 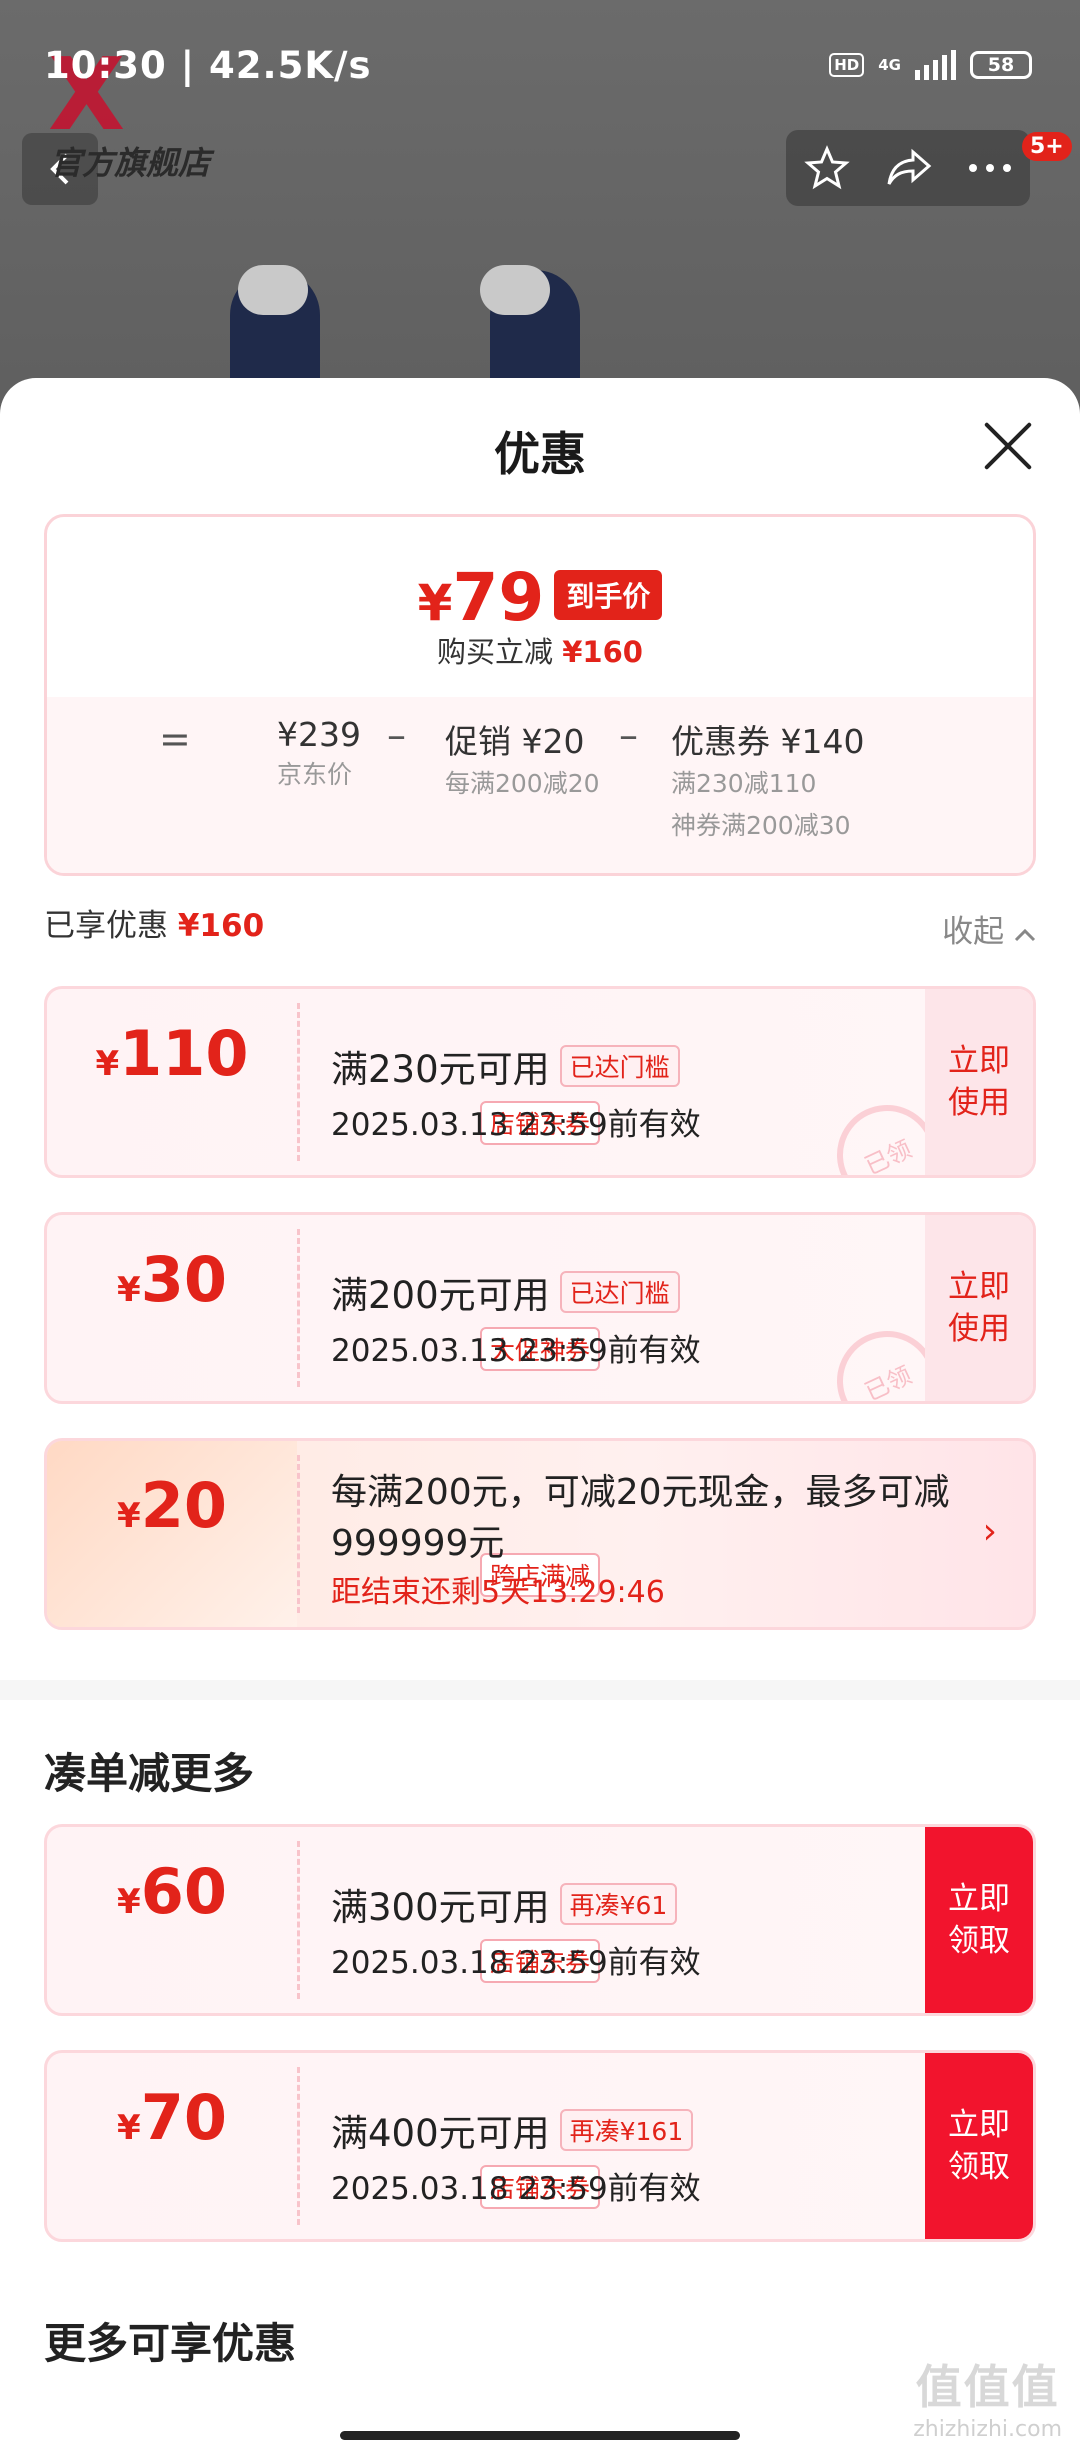 What do you see at coordinates (440, 1069) in the screenshot?
I see `coupon-condition-text: 满230元可用` at bounding box center [440, 1069].